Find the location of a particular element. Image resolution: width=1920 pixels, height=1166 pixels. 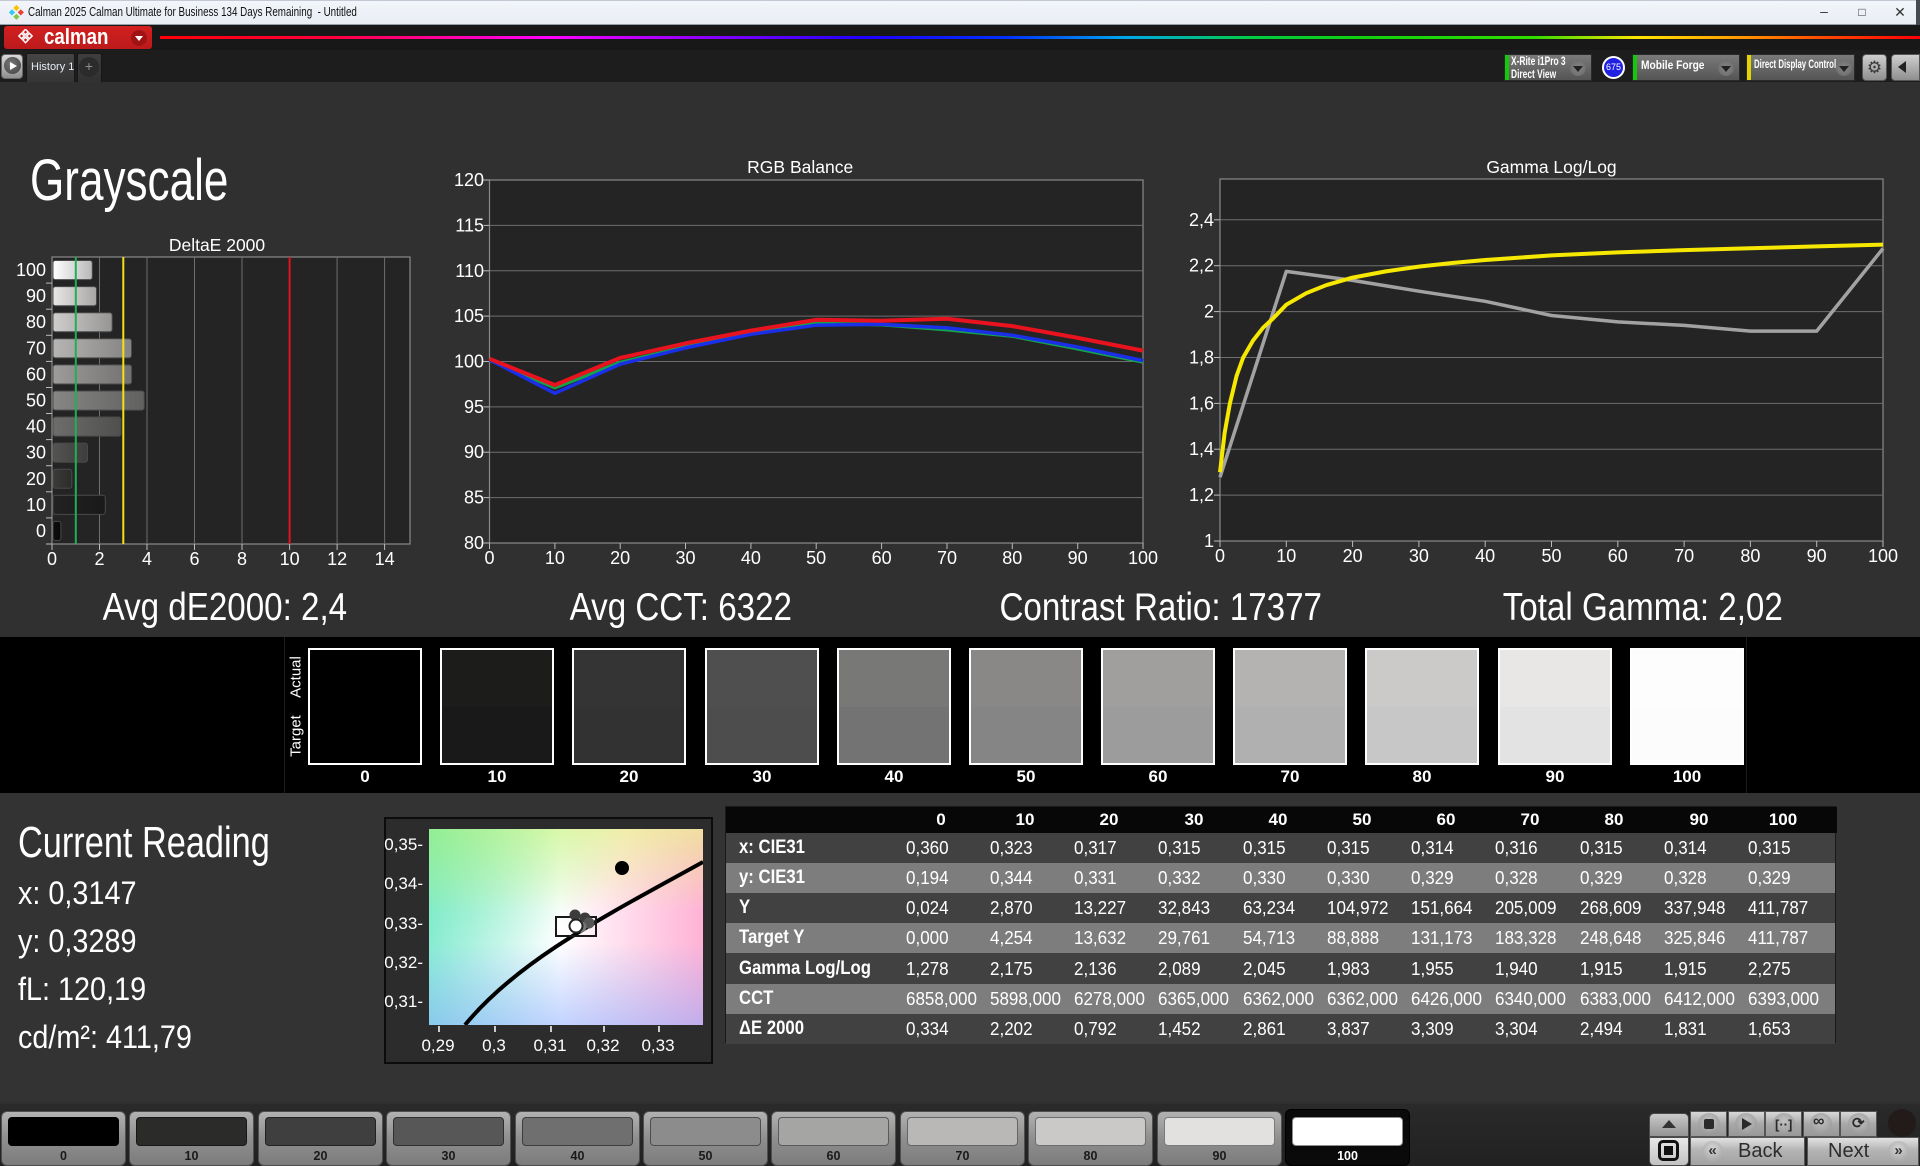

svg-text: 6 is located at coordinates (194, 559).